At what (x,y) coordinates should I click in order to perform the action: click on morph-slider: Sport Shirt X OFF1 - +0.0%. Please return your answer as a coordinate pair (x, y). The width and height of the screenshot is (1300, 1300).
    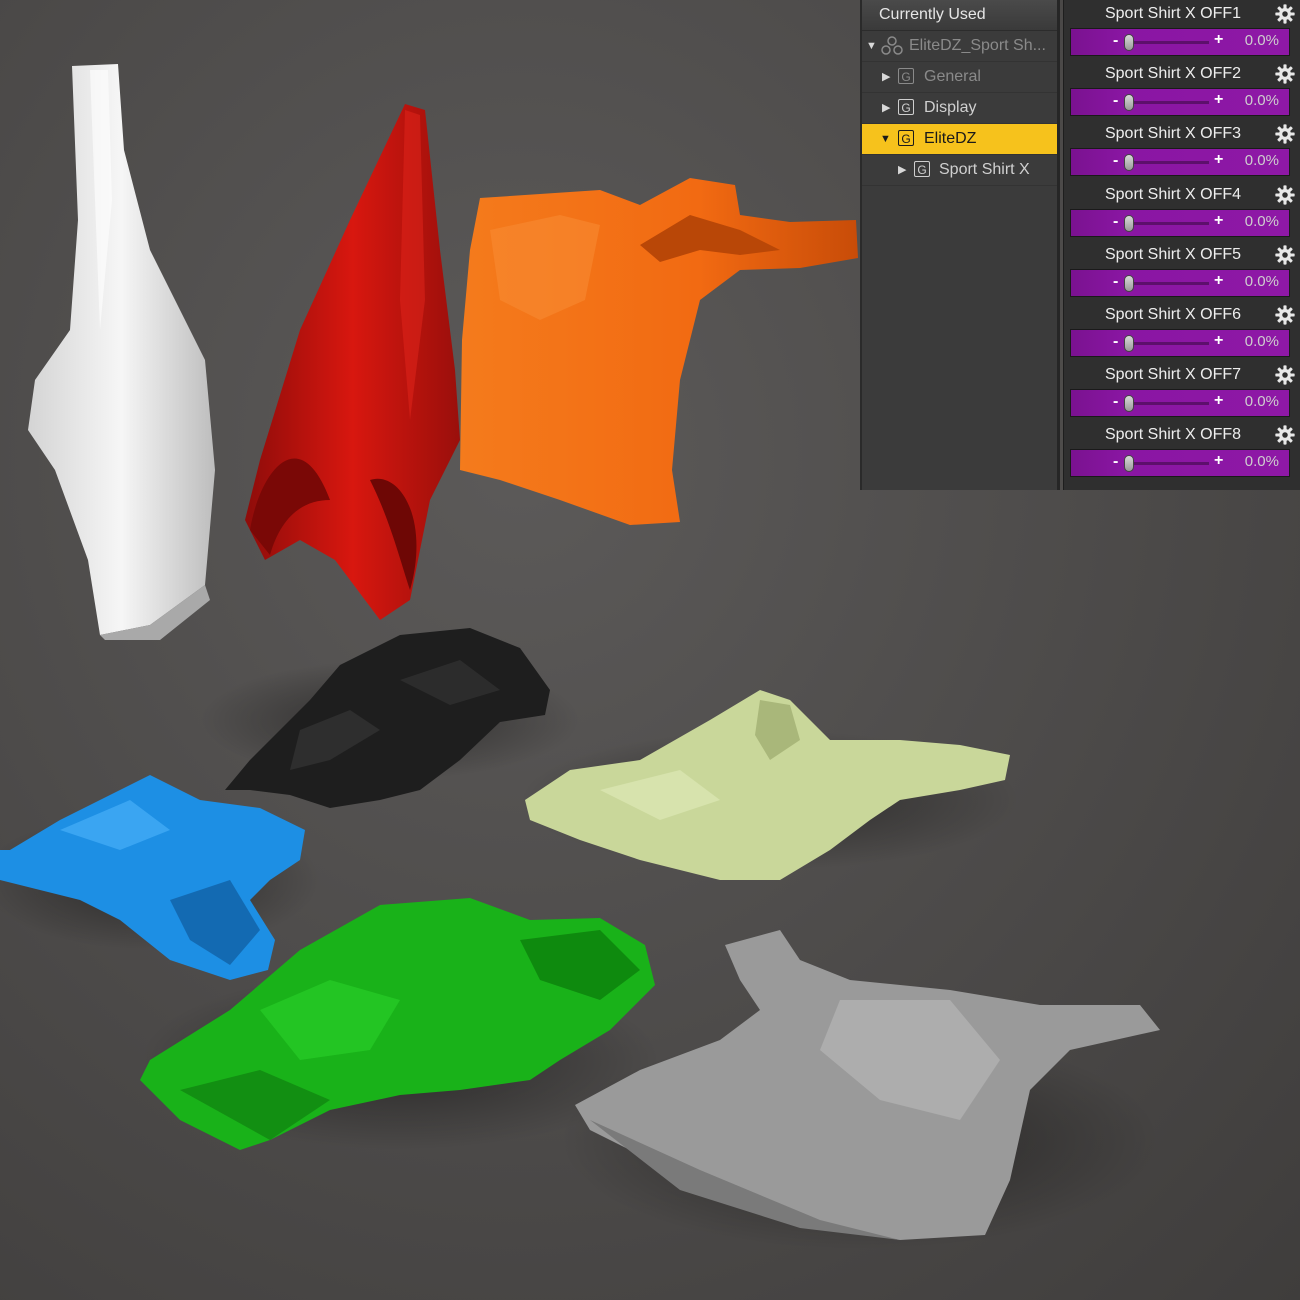
    Looking at the image, I should click on (1182, 30).